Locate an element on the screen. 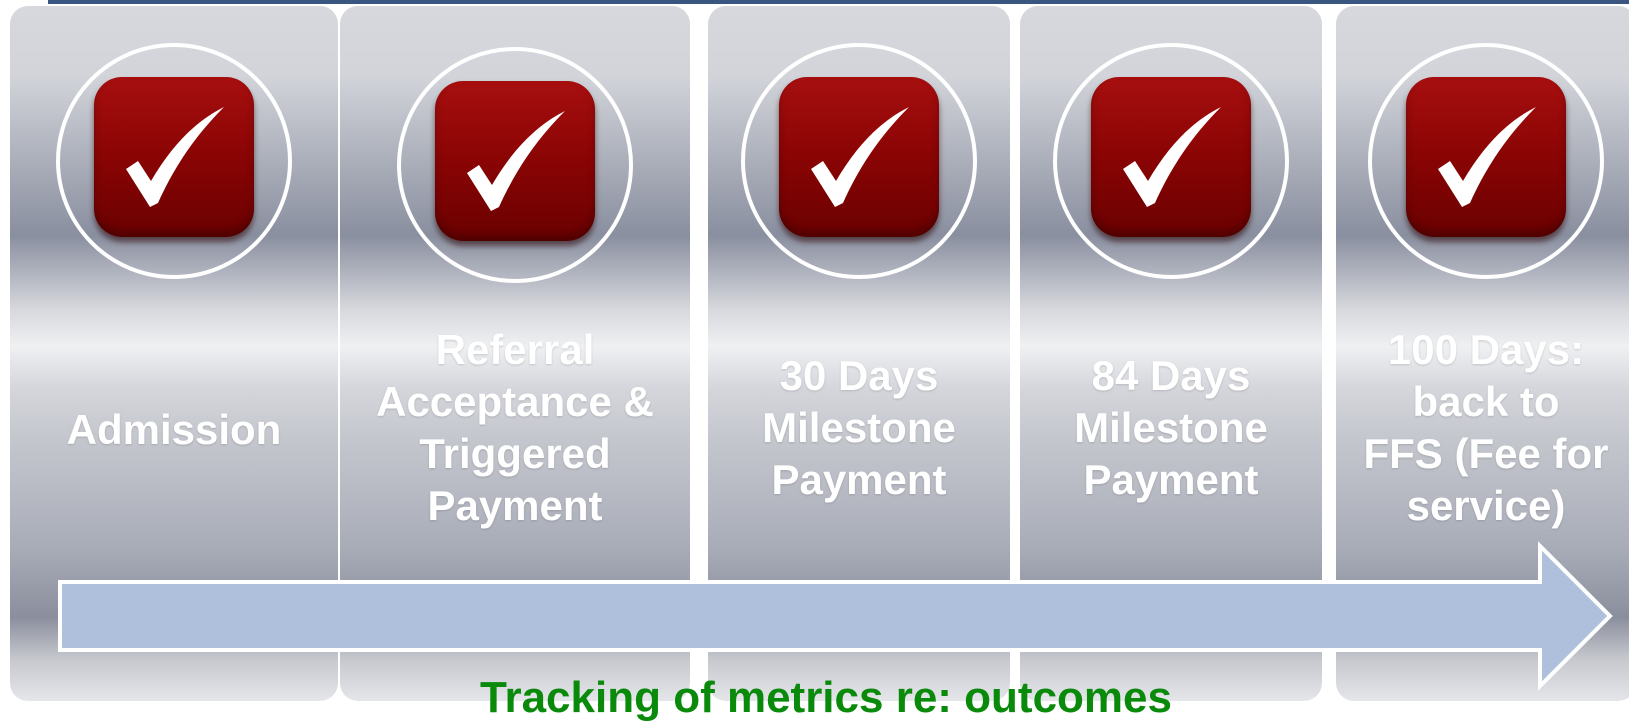 This screenshot has height=724, width=1629. tracking-metrics-text: Tracking of metrics re: outcomes is located at coordinates (826, 697).